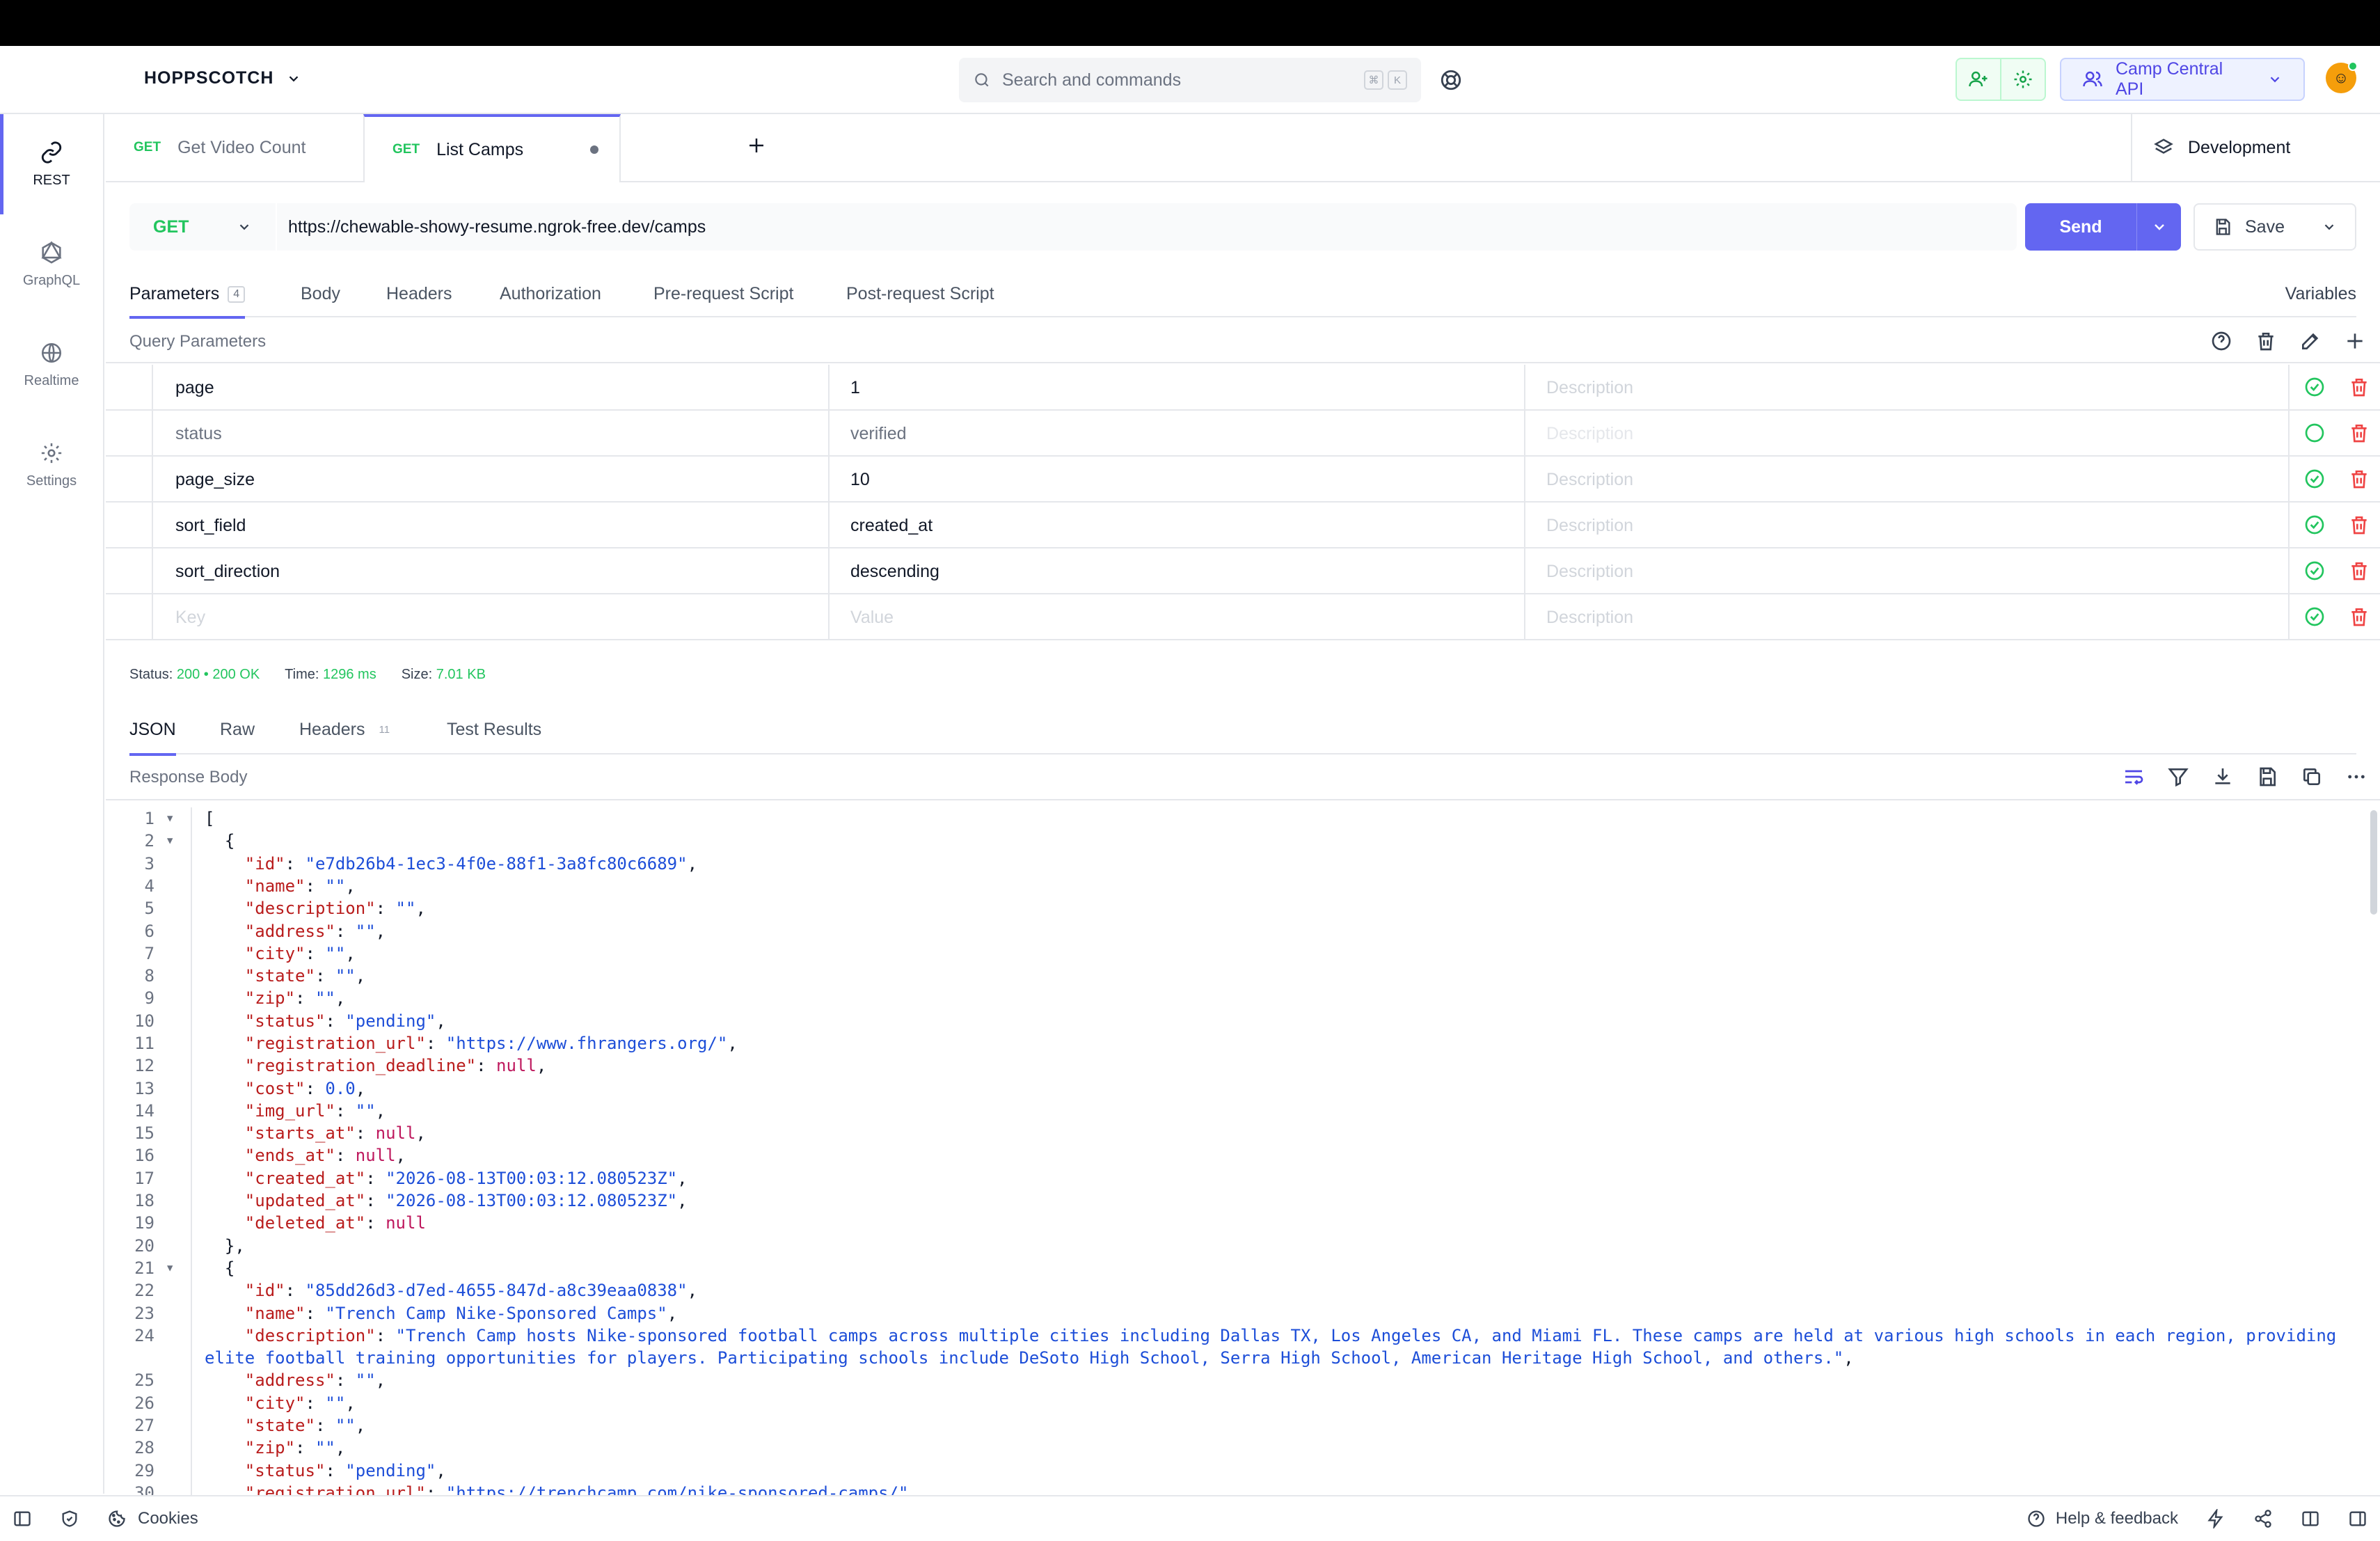 This screenshot has width=2380, height=1541. What do you see at coordinates (2263, 1518) in the screenshot?
I see `share-icon` at bounding box center [2263, 1518].